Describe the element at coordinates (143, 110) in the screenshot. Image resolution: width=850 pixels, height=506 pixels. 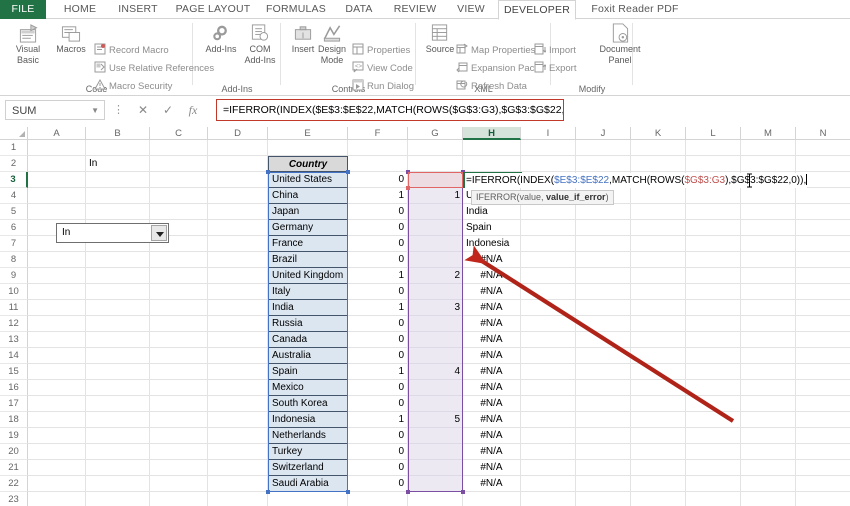
I see `cancel-formula-icon: ✕` at that location.